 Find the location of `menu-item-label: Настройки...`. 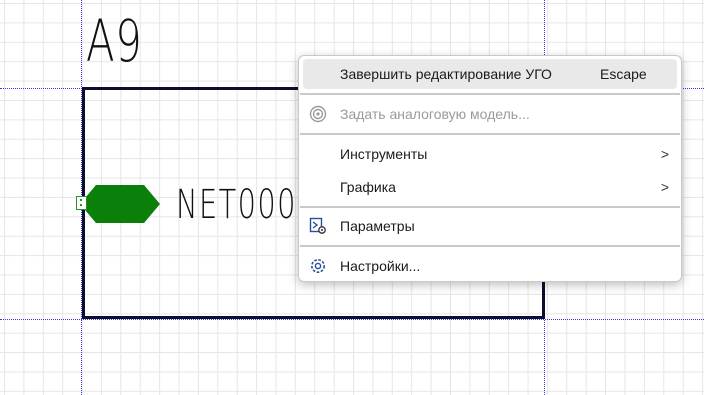

menu-item-label: Настройки... is located at coordinates (380, 266).